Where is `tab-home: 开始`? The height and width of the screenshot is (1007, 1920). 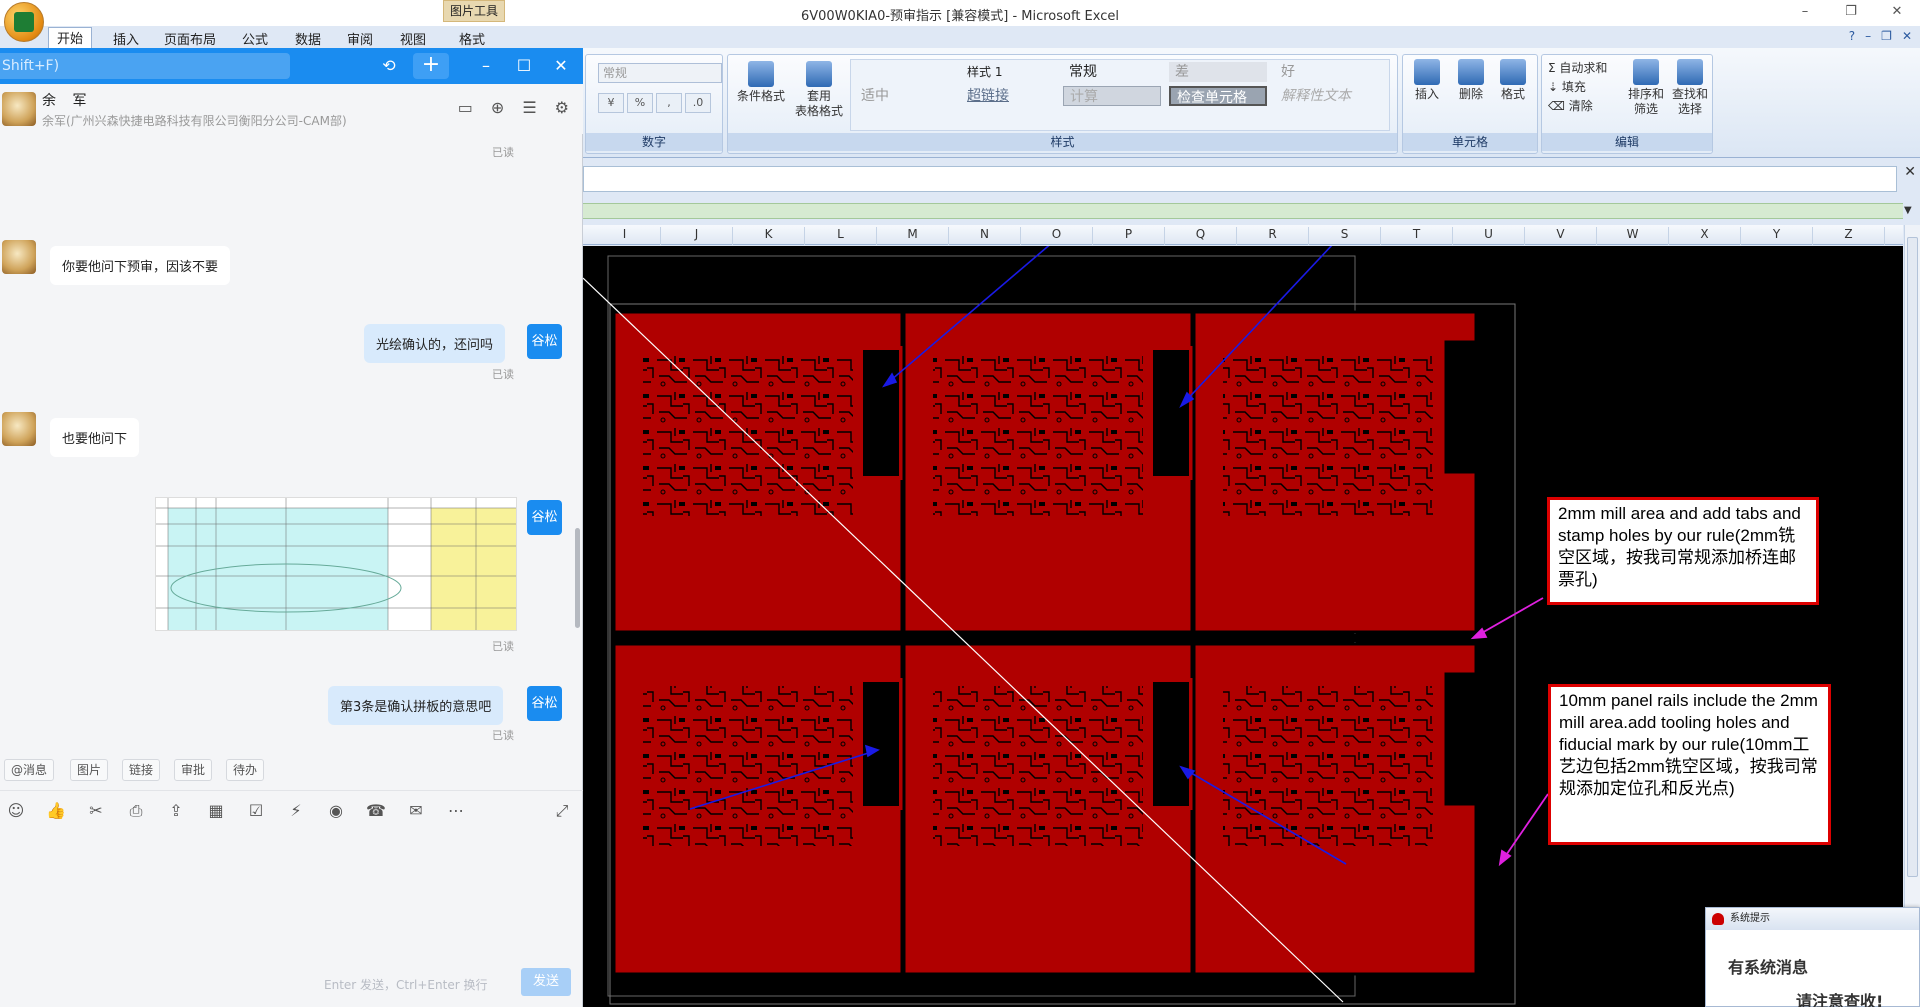
tab-home: 开始 is located at coordinates (70, 37).